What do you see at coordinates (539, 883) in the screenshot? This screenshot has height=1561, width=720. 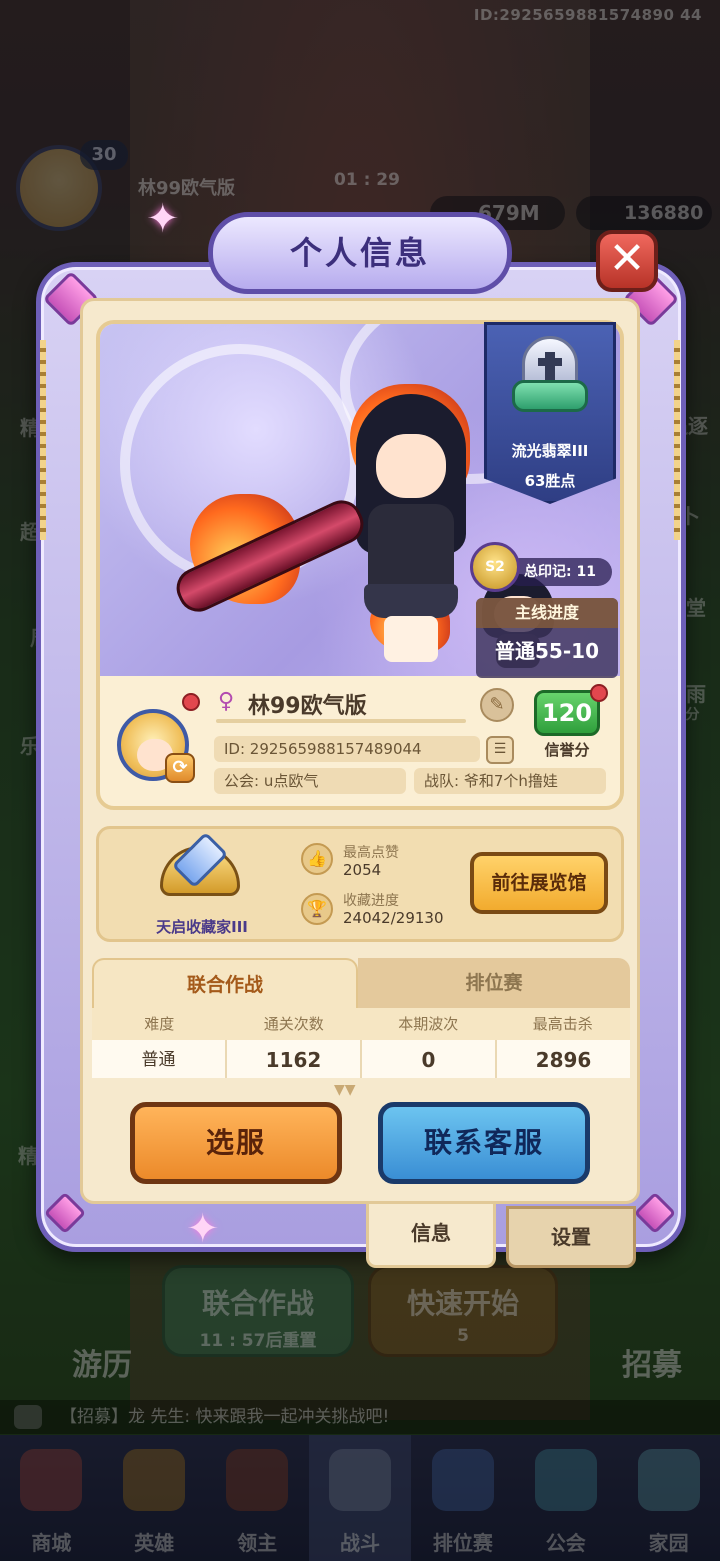 I see `go-to-exhibition-button: 前往展览馆` at bounding box center [539, 883].